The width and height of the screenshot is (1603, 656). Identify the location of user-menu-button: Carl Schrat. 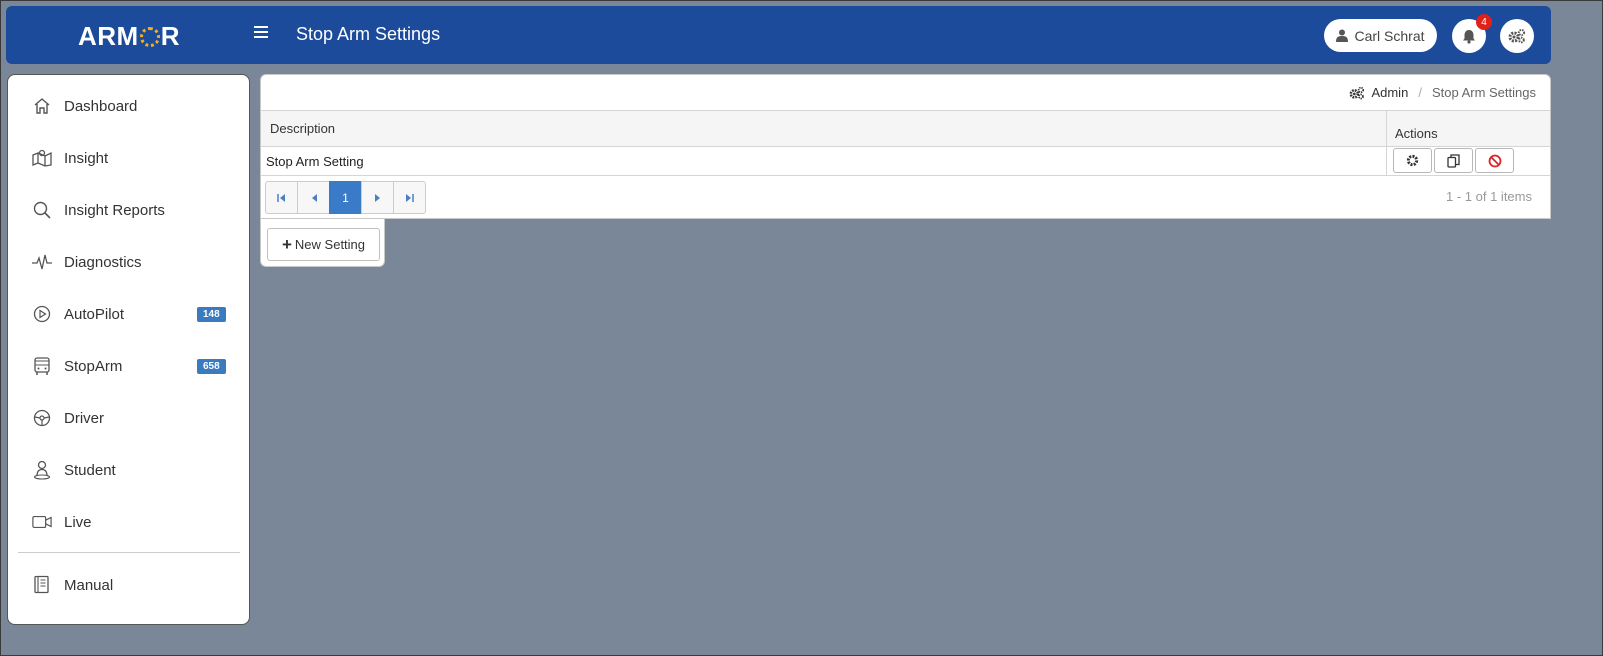
(1380, 35).